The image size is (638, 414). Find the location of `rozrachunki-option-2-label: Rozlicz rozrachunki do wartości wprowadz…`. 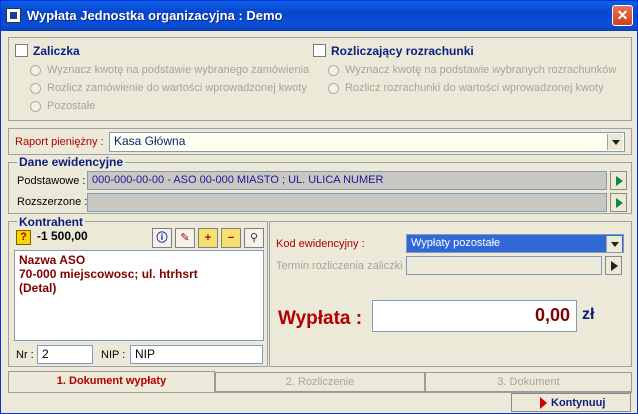

rozrachunki-option-2-label: Rozlicz rozrachunki do wartości wprowadz… is located at coordinates (474, 88).